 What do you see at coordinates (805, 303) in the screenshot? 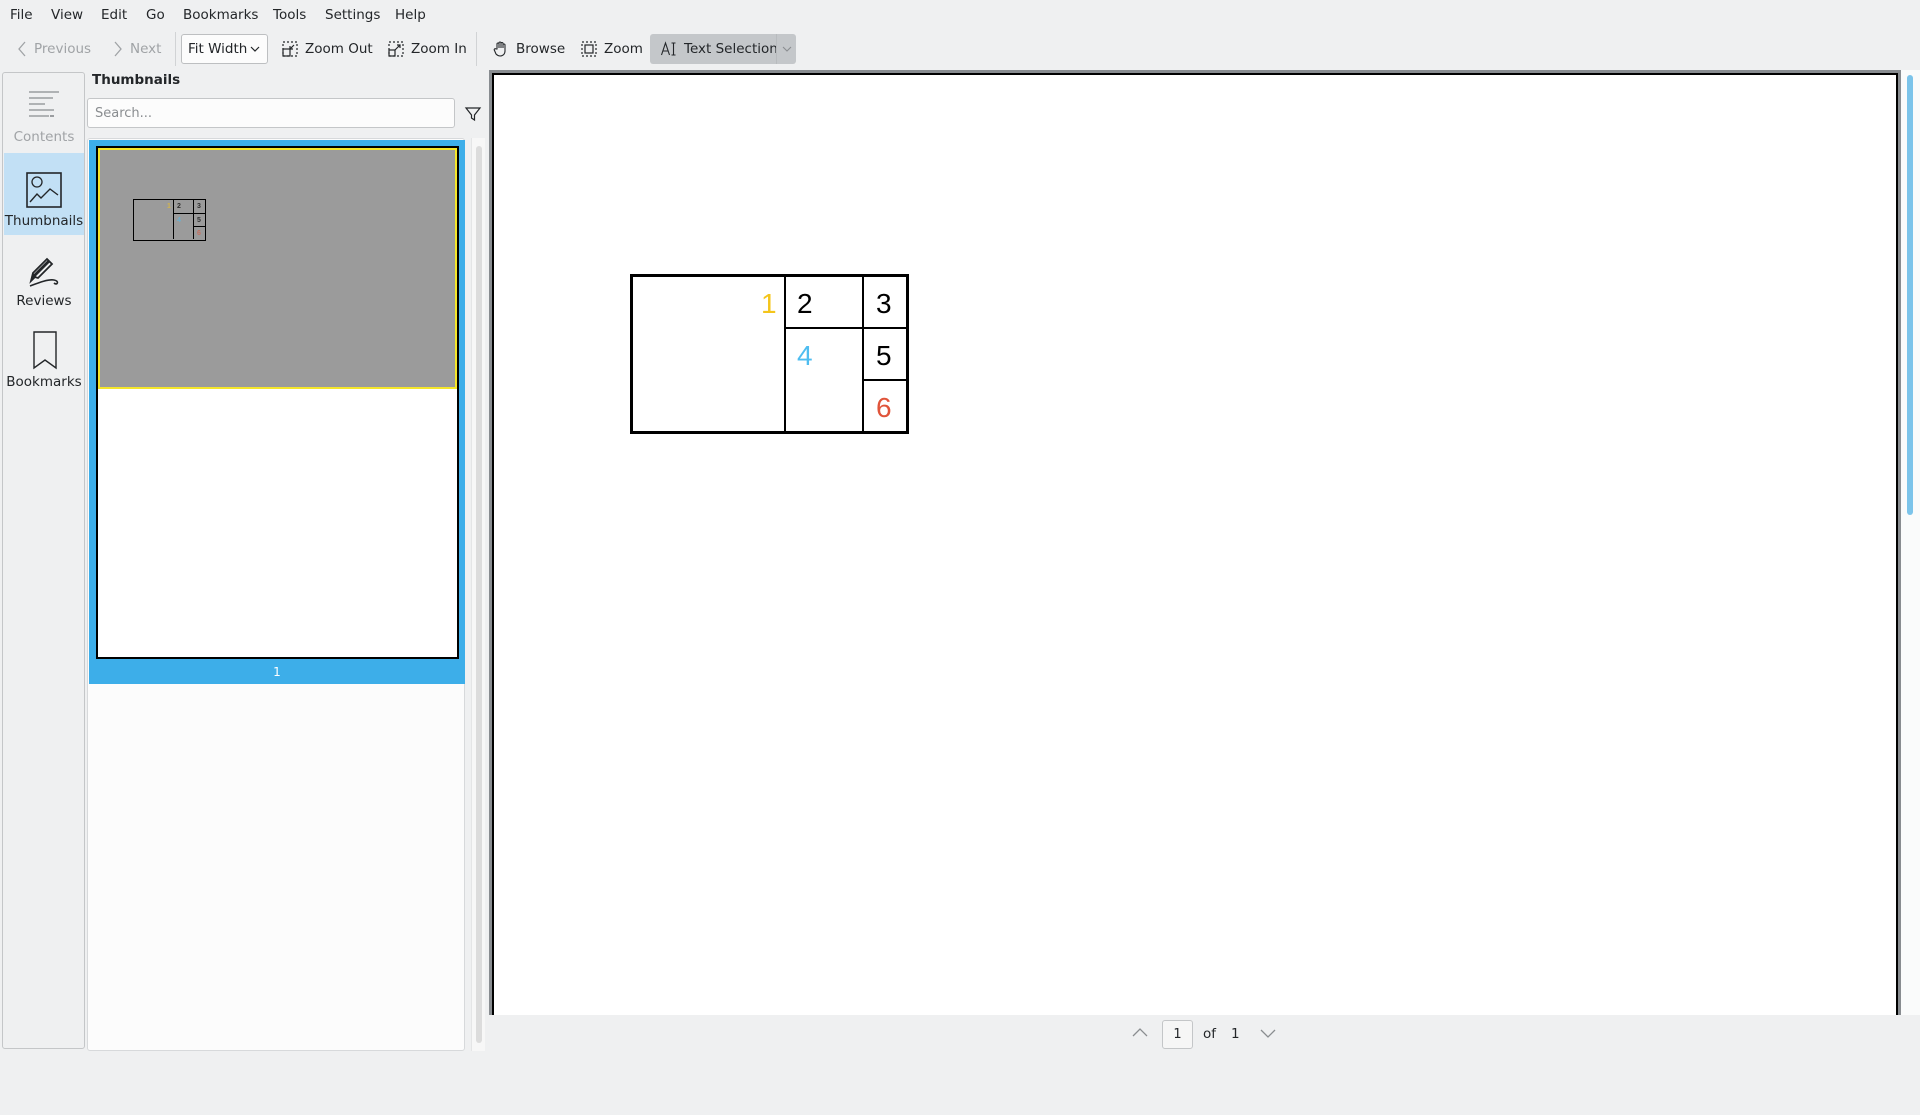
I see `table-cell-2: 2` at bounding box center [805, 303].